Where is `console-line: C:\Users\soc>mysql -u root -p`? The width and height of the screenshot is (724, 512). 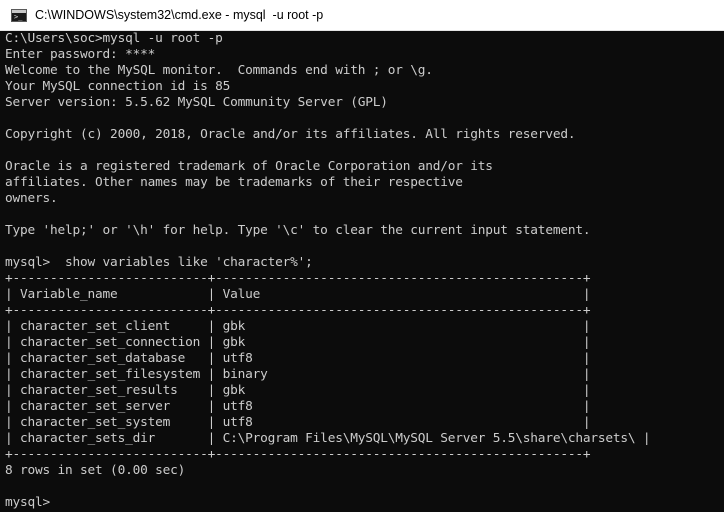
console-line: C:\Users\soc>mysql -u root -p is located at coordinates (114, 38).